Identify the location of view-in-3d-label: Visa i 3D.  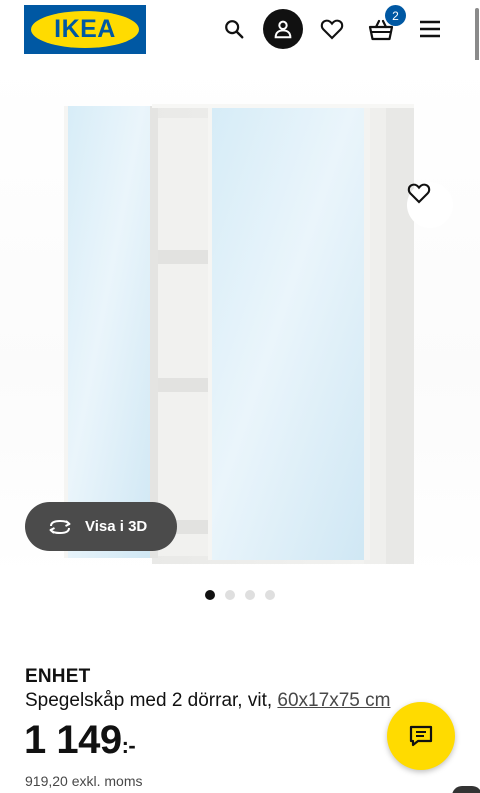
(116, 526).